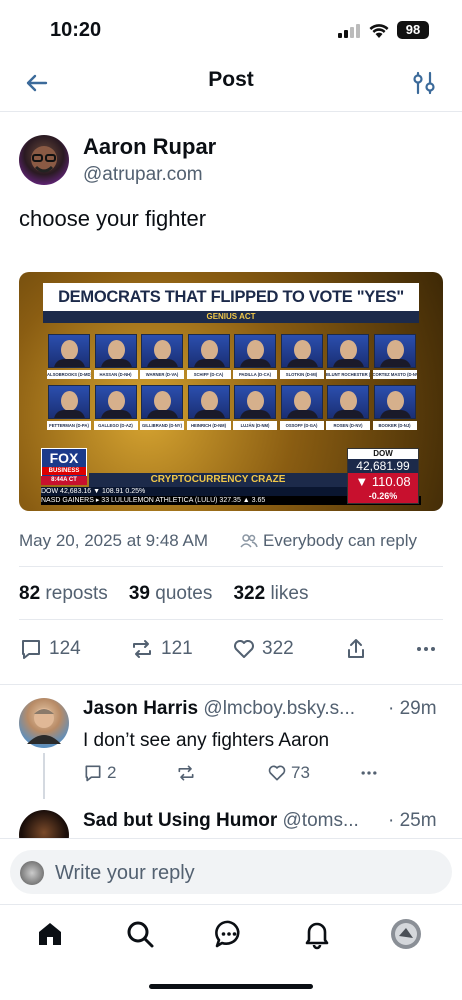  What do you see at coordinates (139, 593) in the screenshot?
I see `quotes-count: 39` at bounding box center [139, 593].